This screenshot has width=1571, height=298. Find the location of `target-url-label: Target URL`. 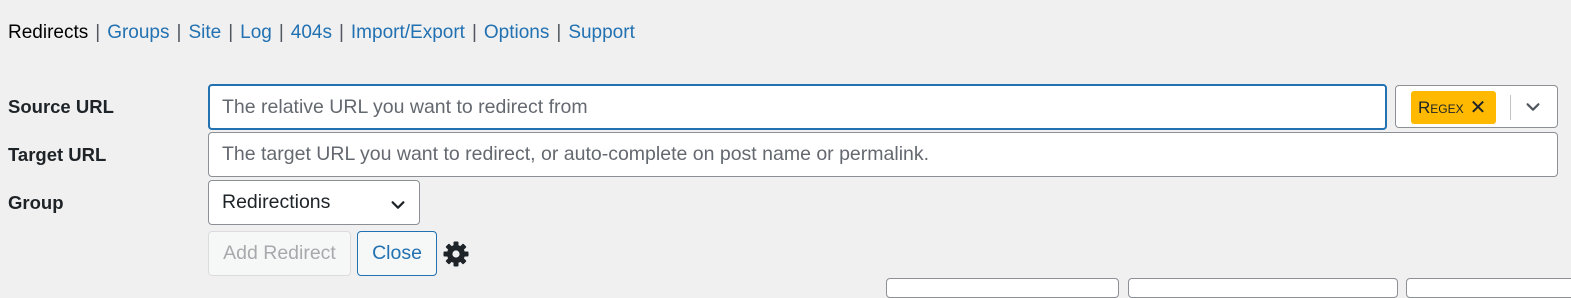

target-url-label: Target URL is located at coordinates (57, 154).